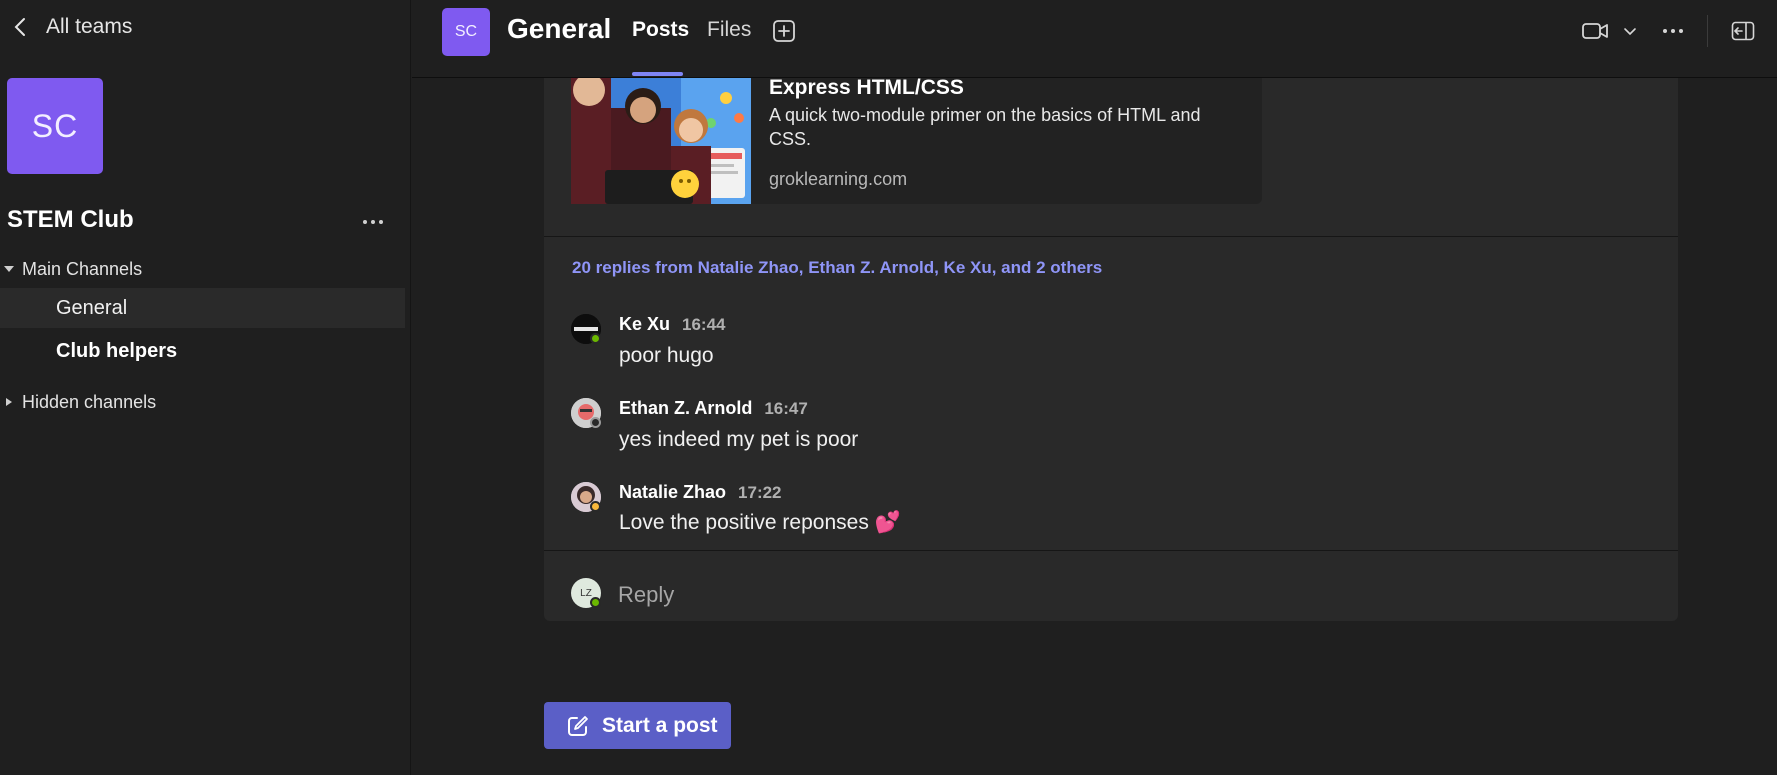  I want to click on channel-header, so click(1094, 39).